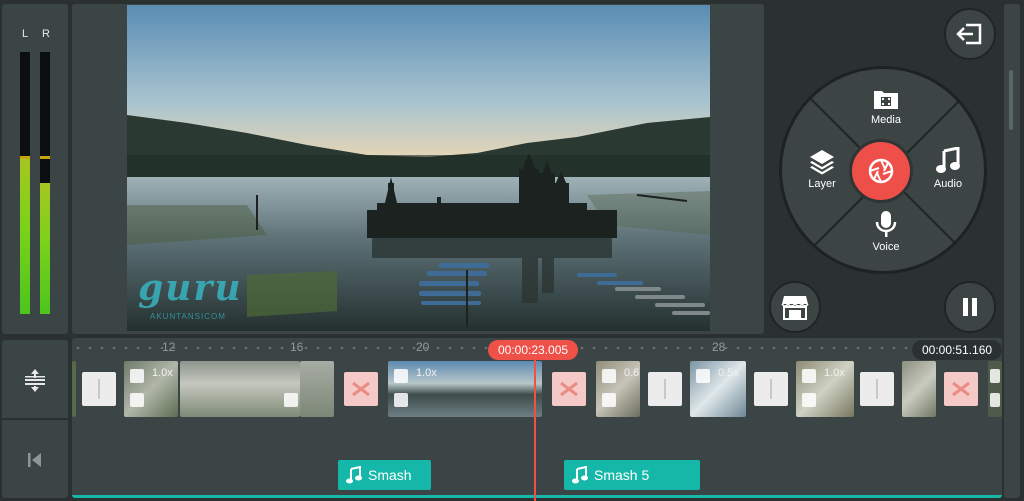  I want to click on video-clip: 0.6, so click(618, 389).